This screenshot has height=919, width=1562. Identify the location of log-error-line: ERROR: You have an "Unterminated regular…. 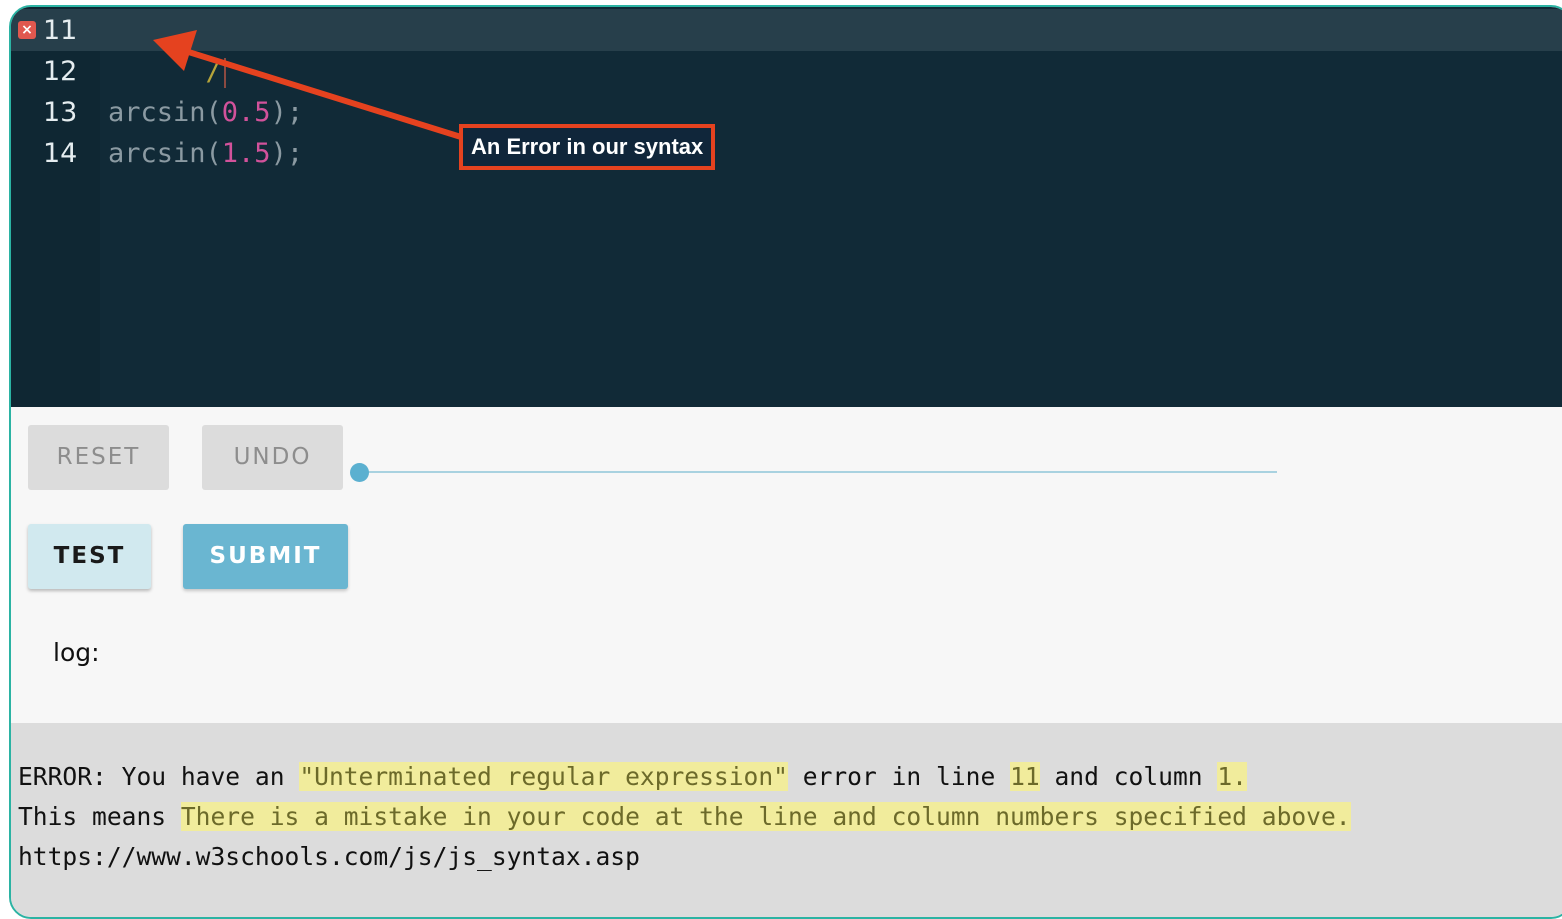
(632, 777).